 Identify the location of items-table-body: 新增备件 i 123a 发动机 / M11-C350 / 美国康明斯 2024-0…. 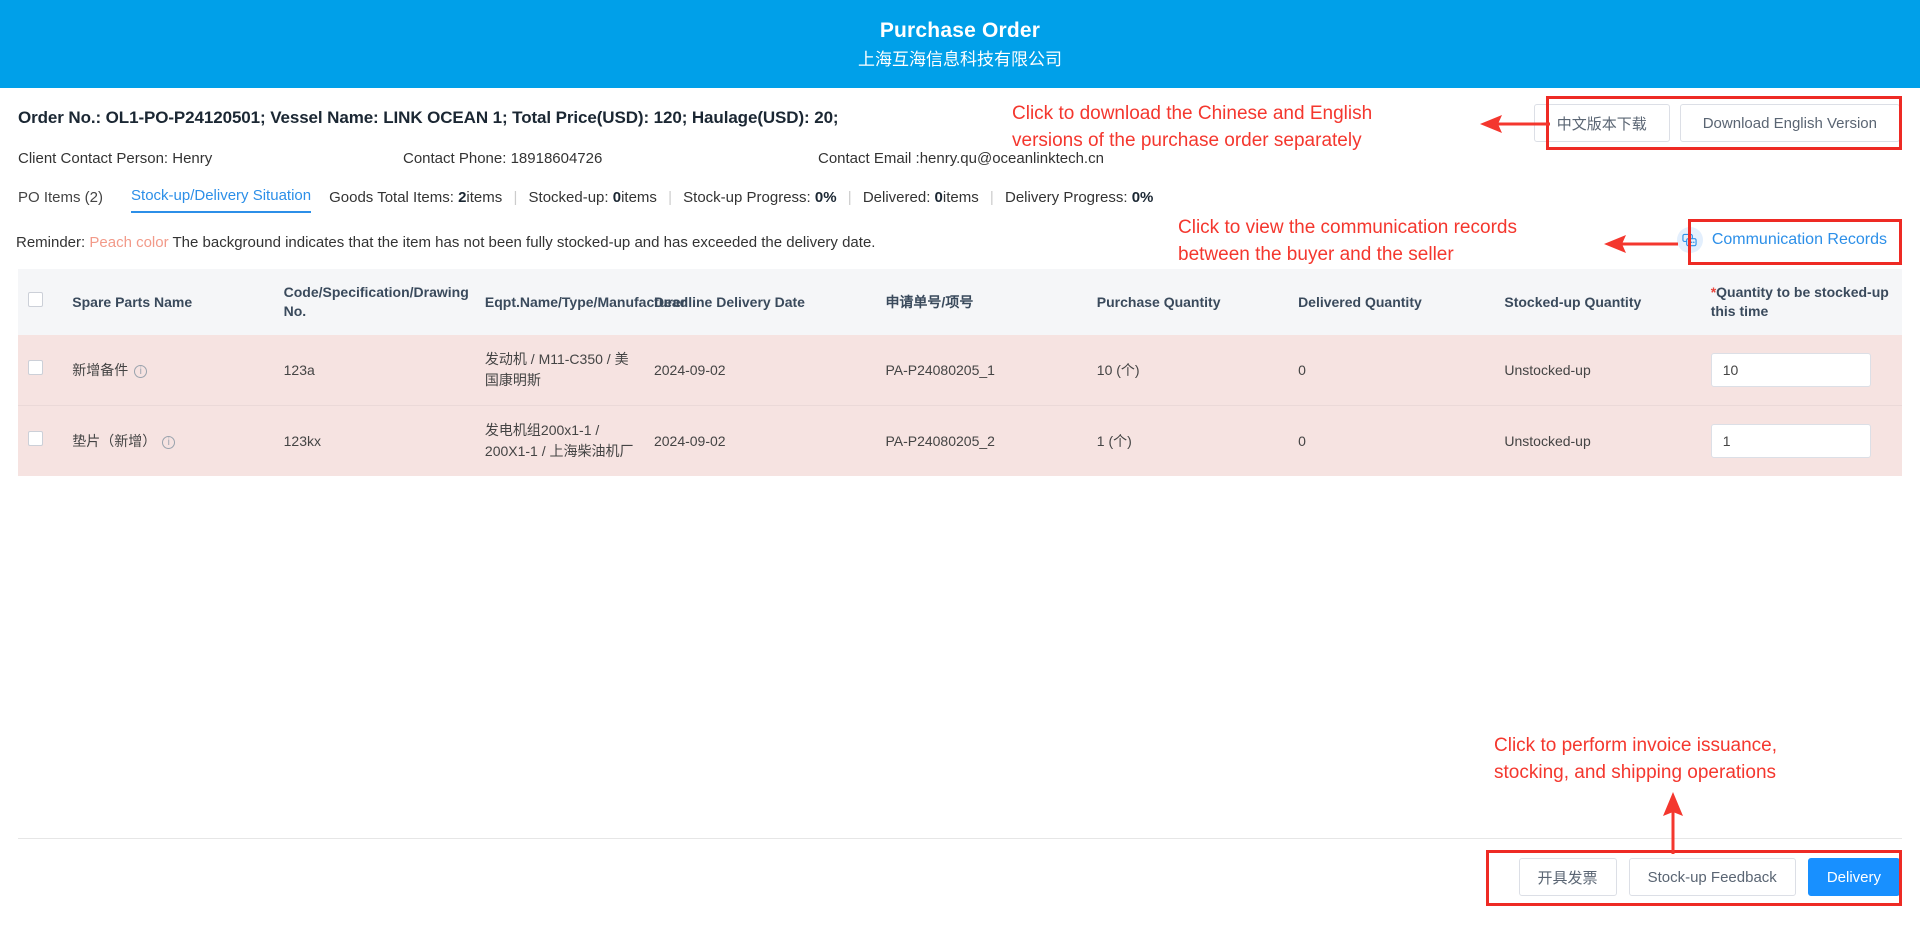
(960, 405).